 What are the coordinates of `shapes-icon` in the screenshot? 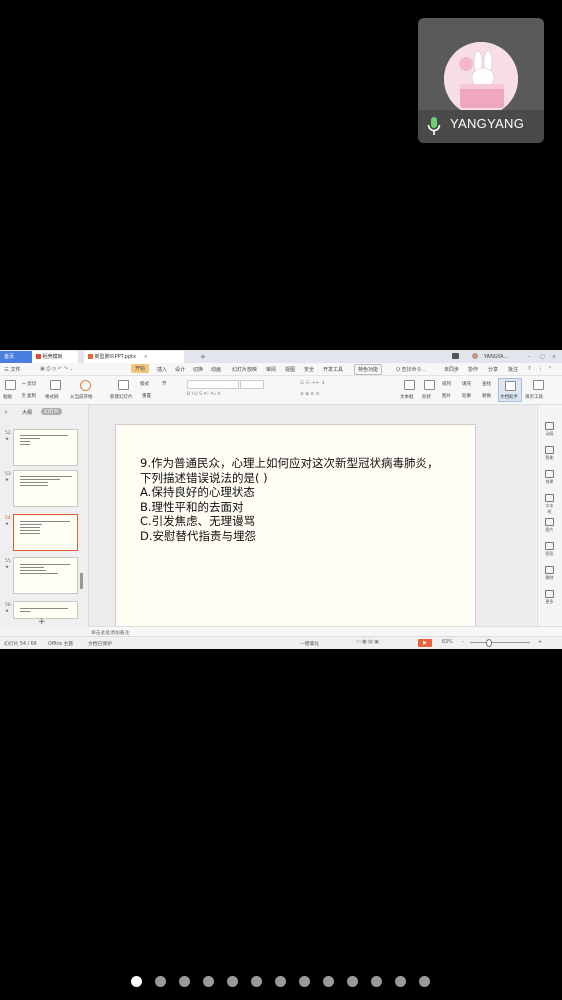 It's located at (429, 385).